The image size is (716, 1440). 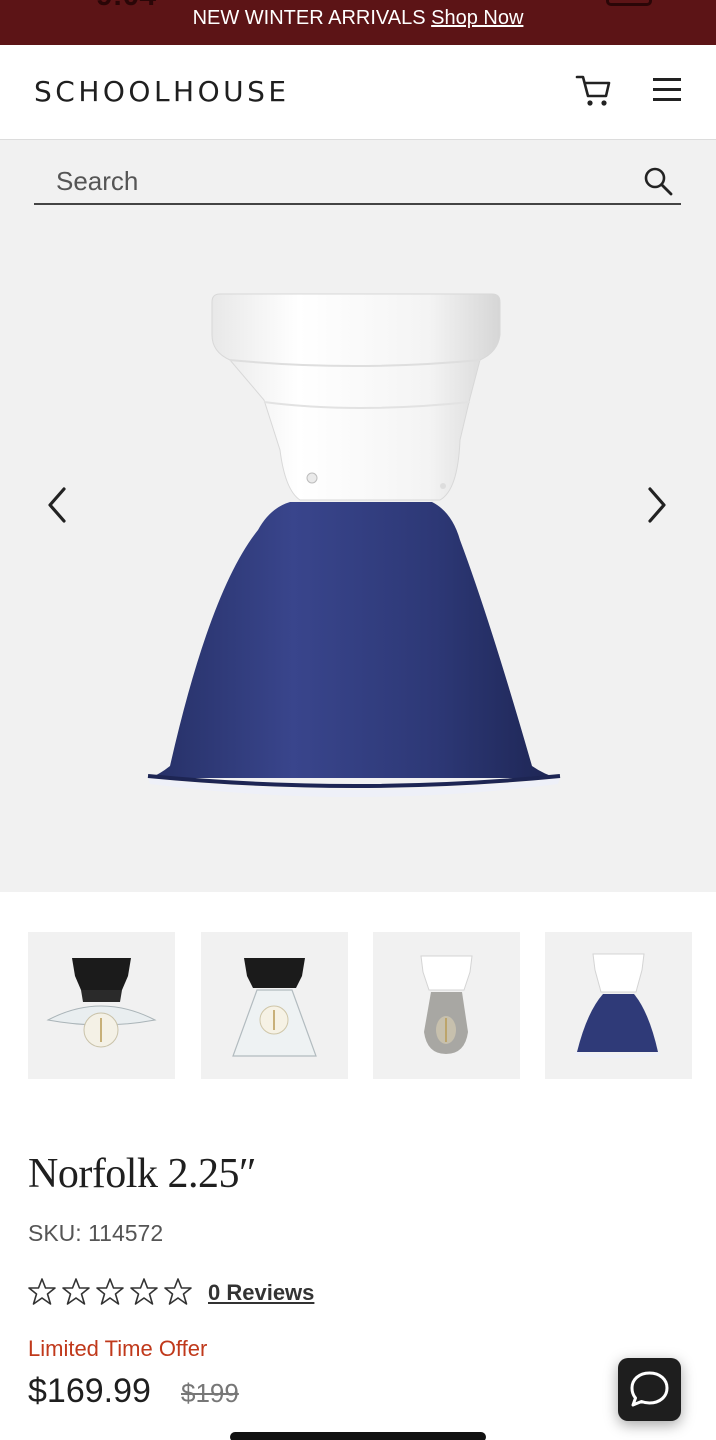 What do you see at coordinates (162, 91) in the screenshot?
I see `schoolhouse-logo: SCHOOLHOUSE` at bounding box center [162, 91].